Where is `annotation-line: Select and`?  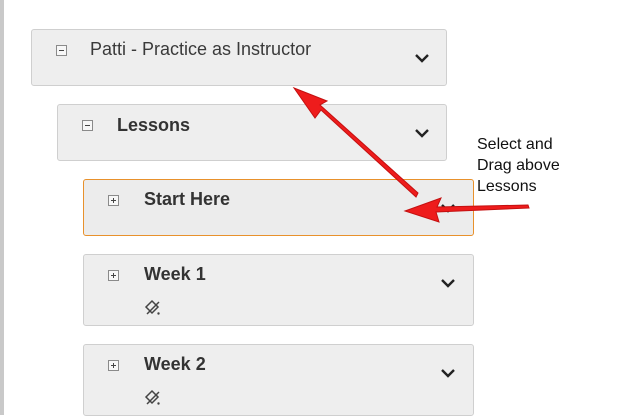
annotation-line: Select and is located at coordinates (515, 144).